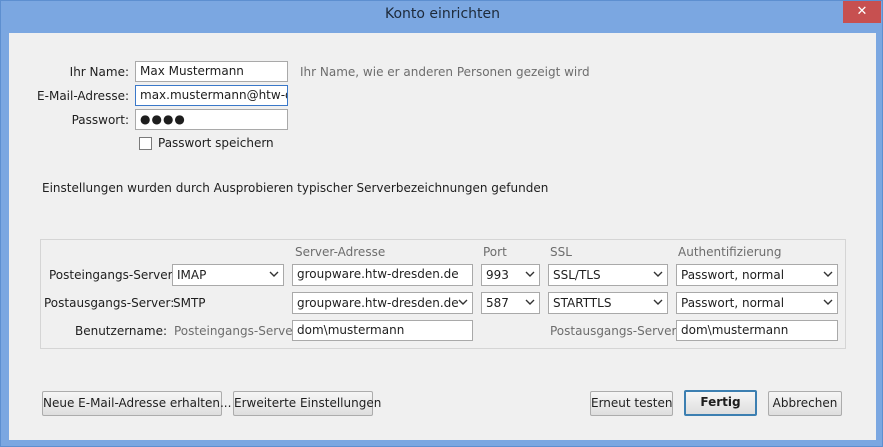 The height and width of the screenshot is (447, 883). What do you see at coordinates (100, 120) in the screenshot?
I see `password-label: Passwort:` at bounding box center [100, 120].